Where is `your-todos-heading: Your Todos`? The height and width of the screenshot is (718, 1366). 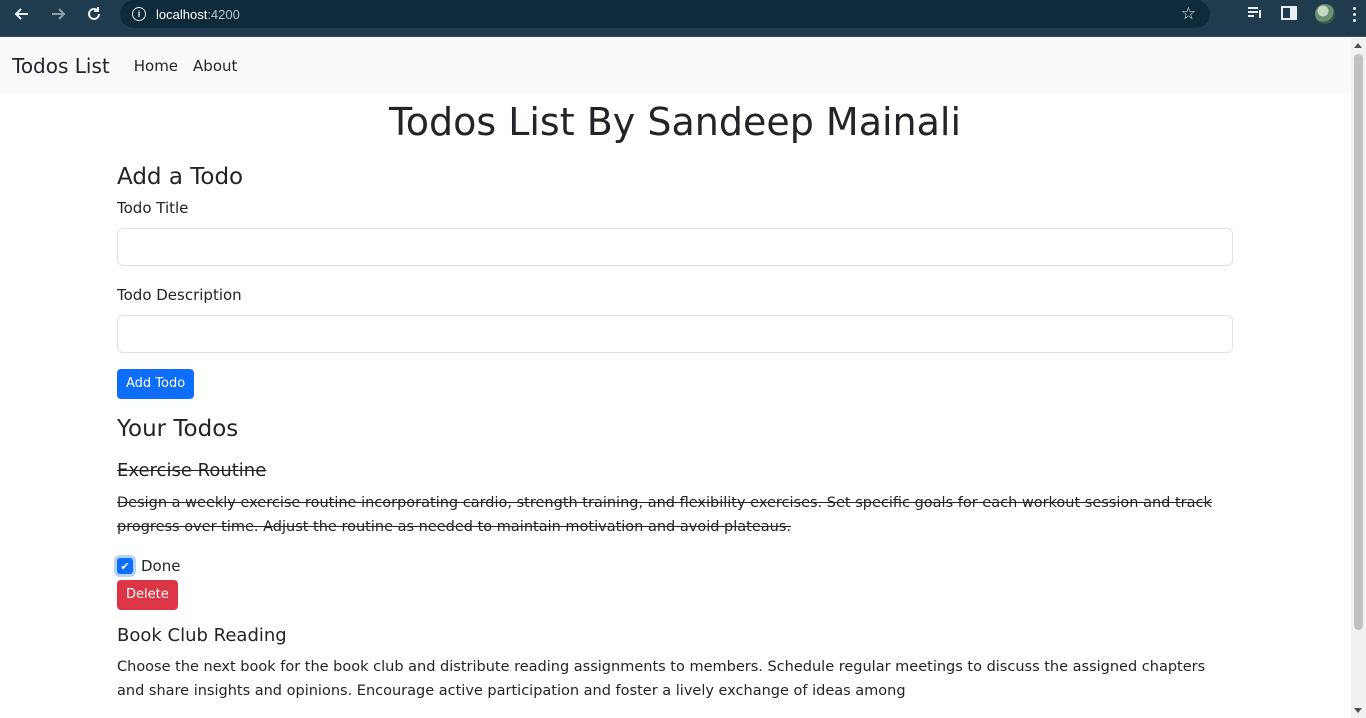
your-todos-heading: Your Todos is located at coordinates (178, 429).